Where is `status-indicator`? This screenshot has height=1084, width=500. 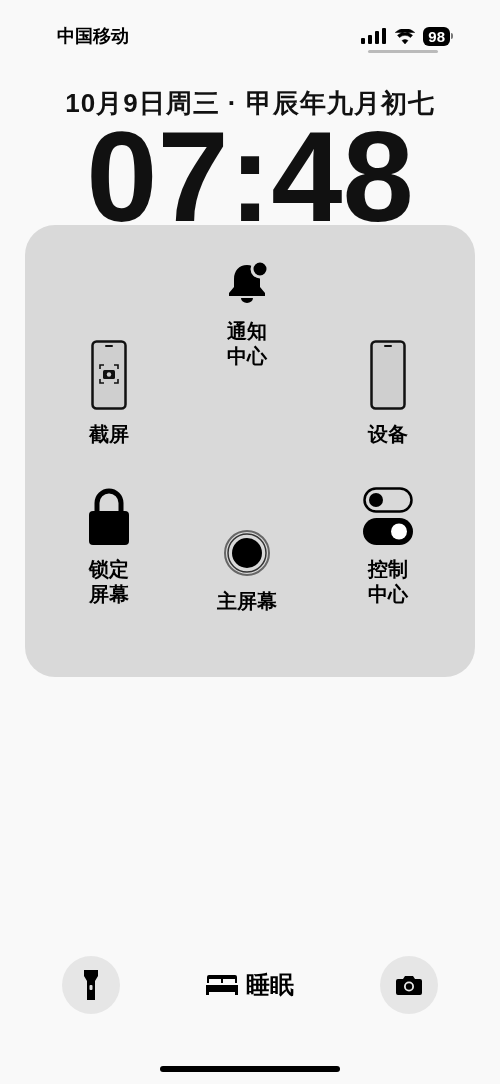 status-indicator is located at coordinates (403, 51).